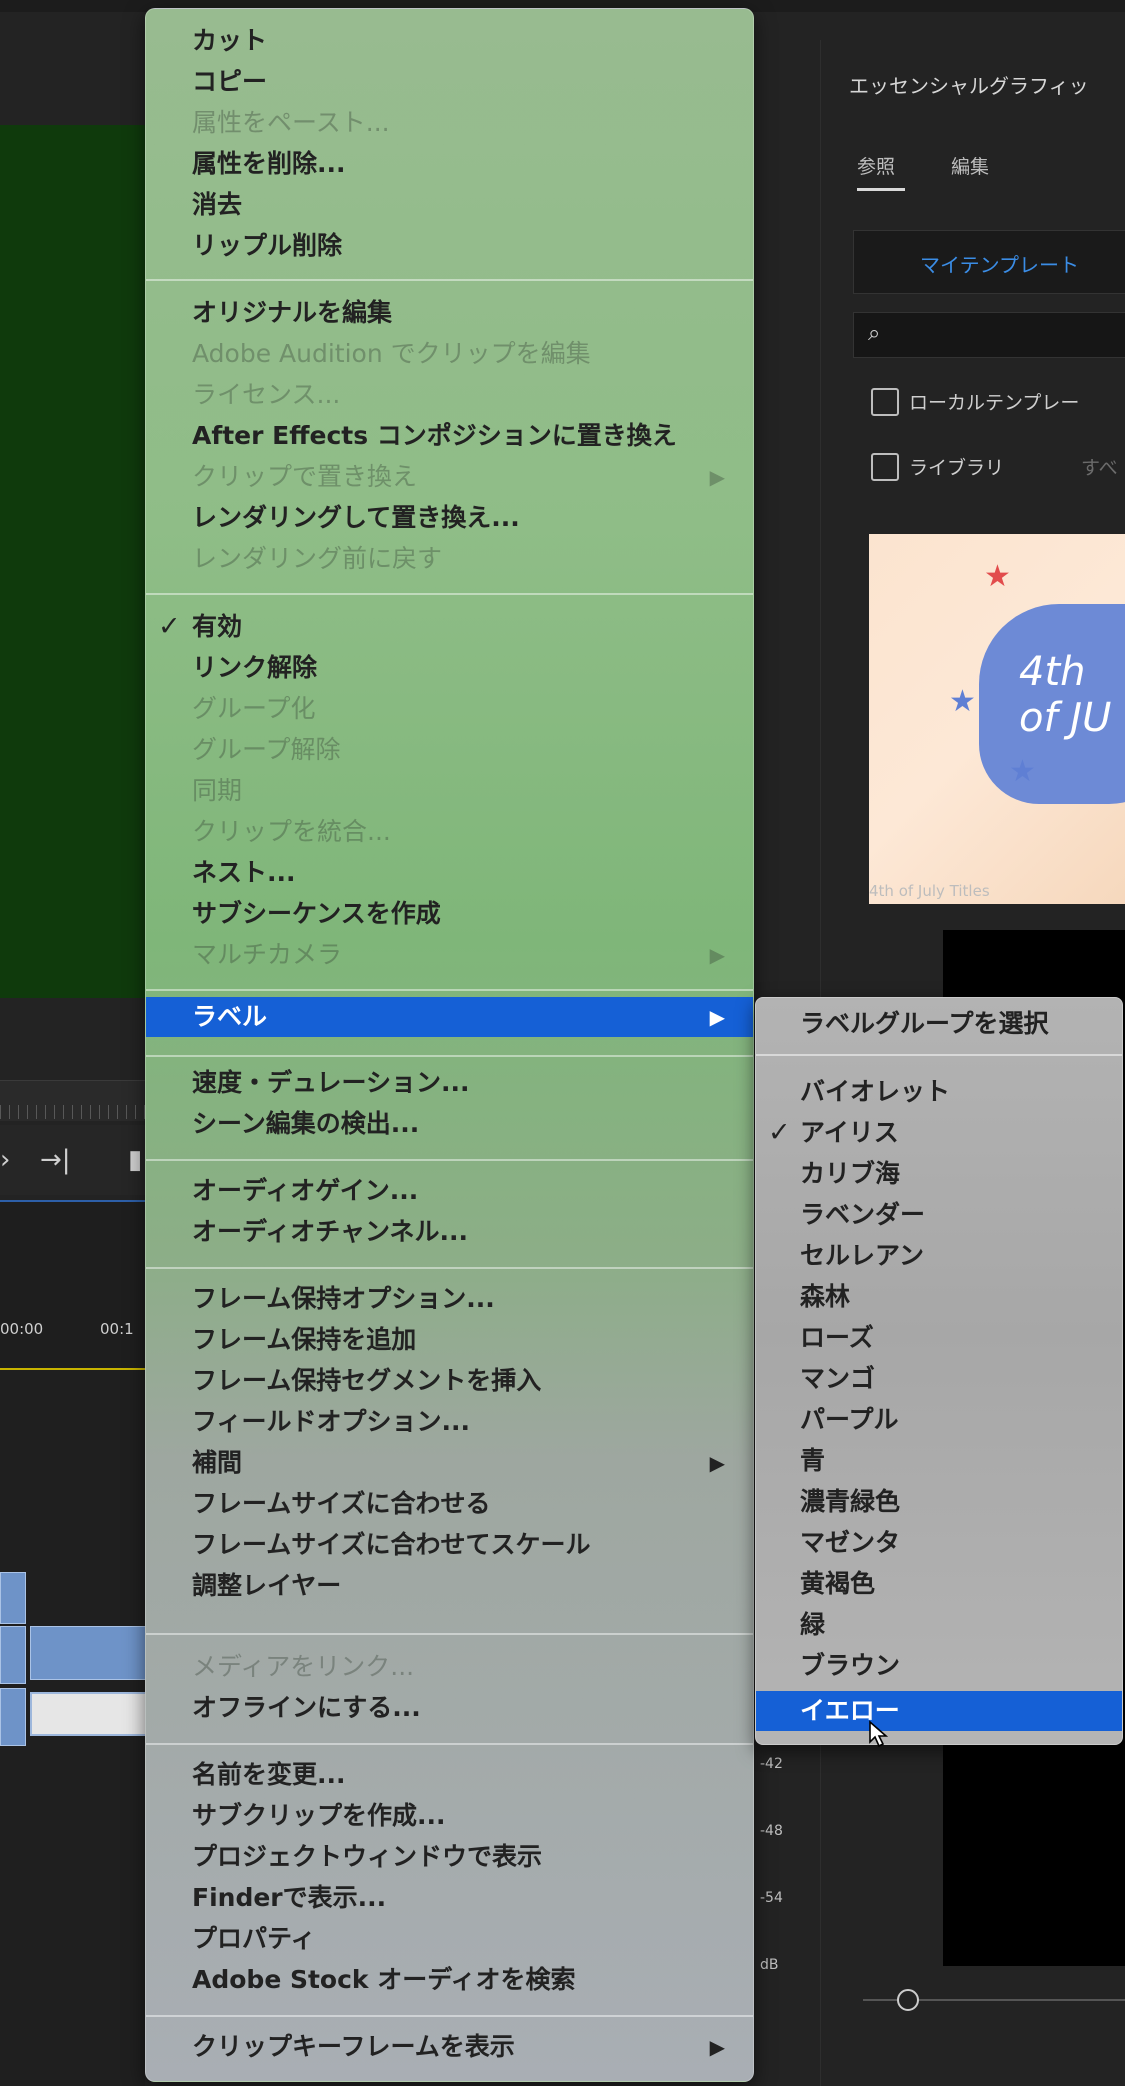 Image resolution: width=1125 pixels, height=2086 pixels. I want to click on tab-browse: 参照, so click(876, 165).